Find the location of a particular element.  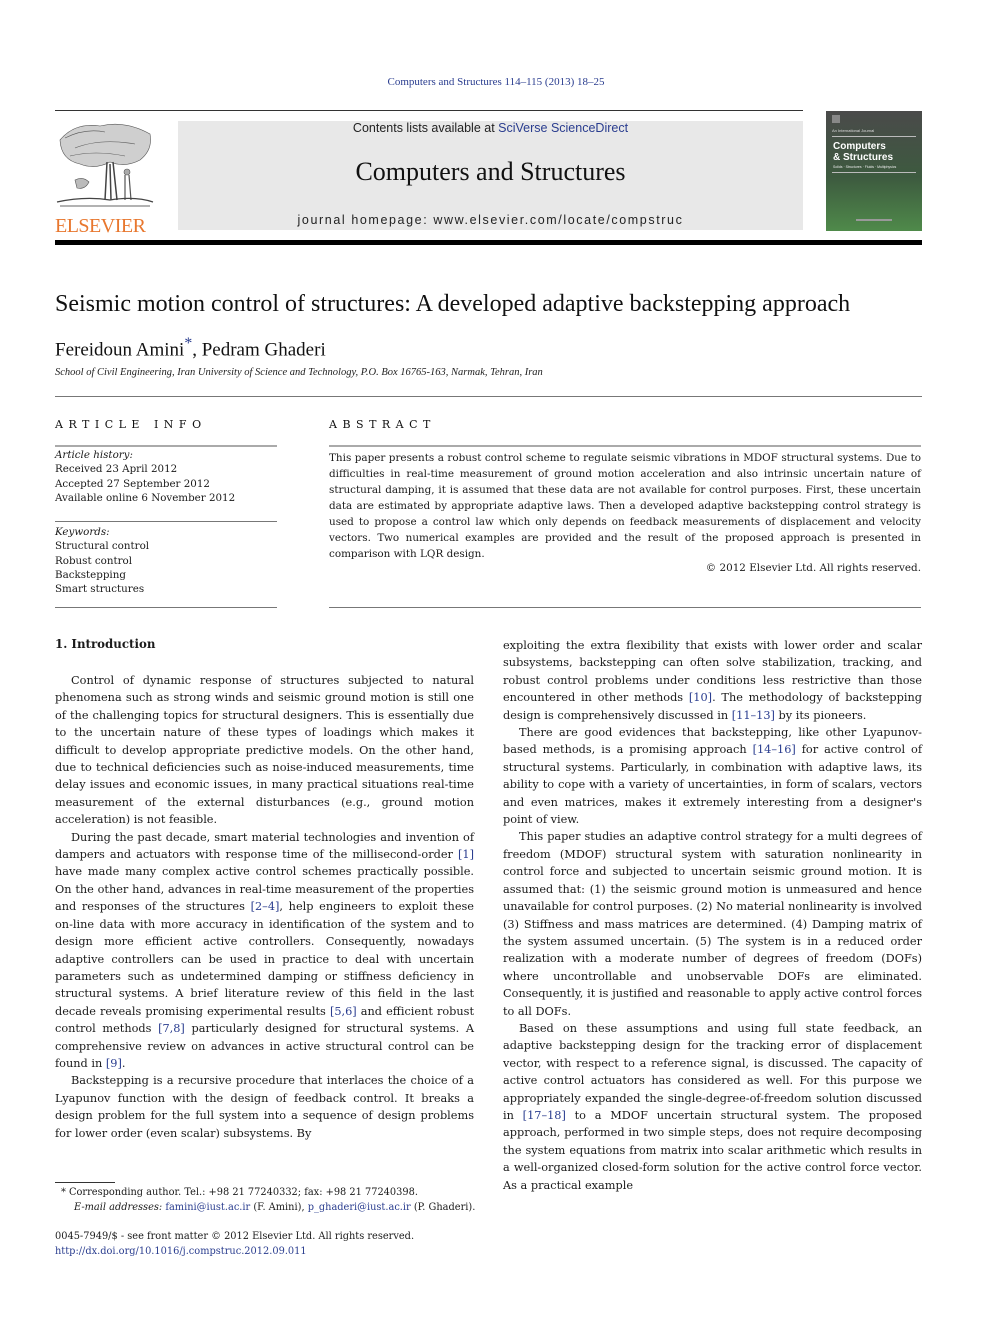

section-heading-introduction: 1. Introduction is located at coordinates (105, 644).